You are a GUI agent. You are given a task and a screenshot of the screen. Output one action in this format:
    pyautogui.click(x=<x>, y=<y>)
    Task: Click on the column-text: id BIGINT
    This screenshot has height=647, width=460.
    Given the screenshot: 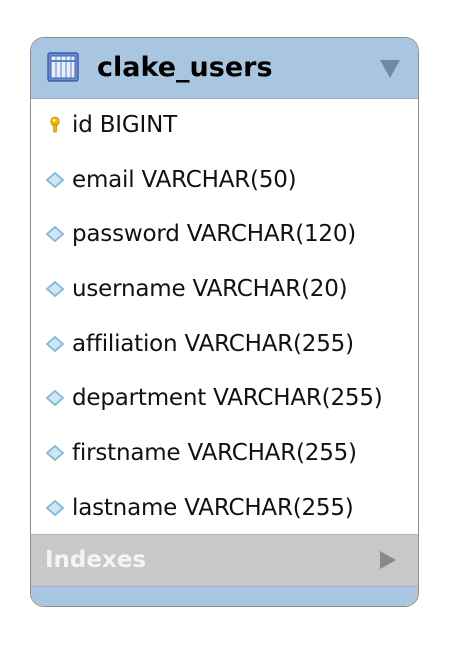 What is the action you would take?
    pyautogui.click(x=124, y=125)
    